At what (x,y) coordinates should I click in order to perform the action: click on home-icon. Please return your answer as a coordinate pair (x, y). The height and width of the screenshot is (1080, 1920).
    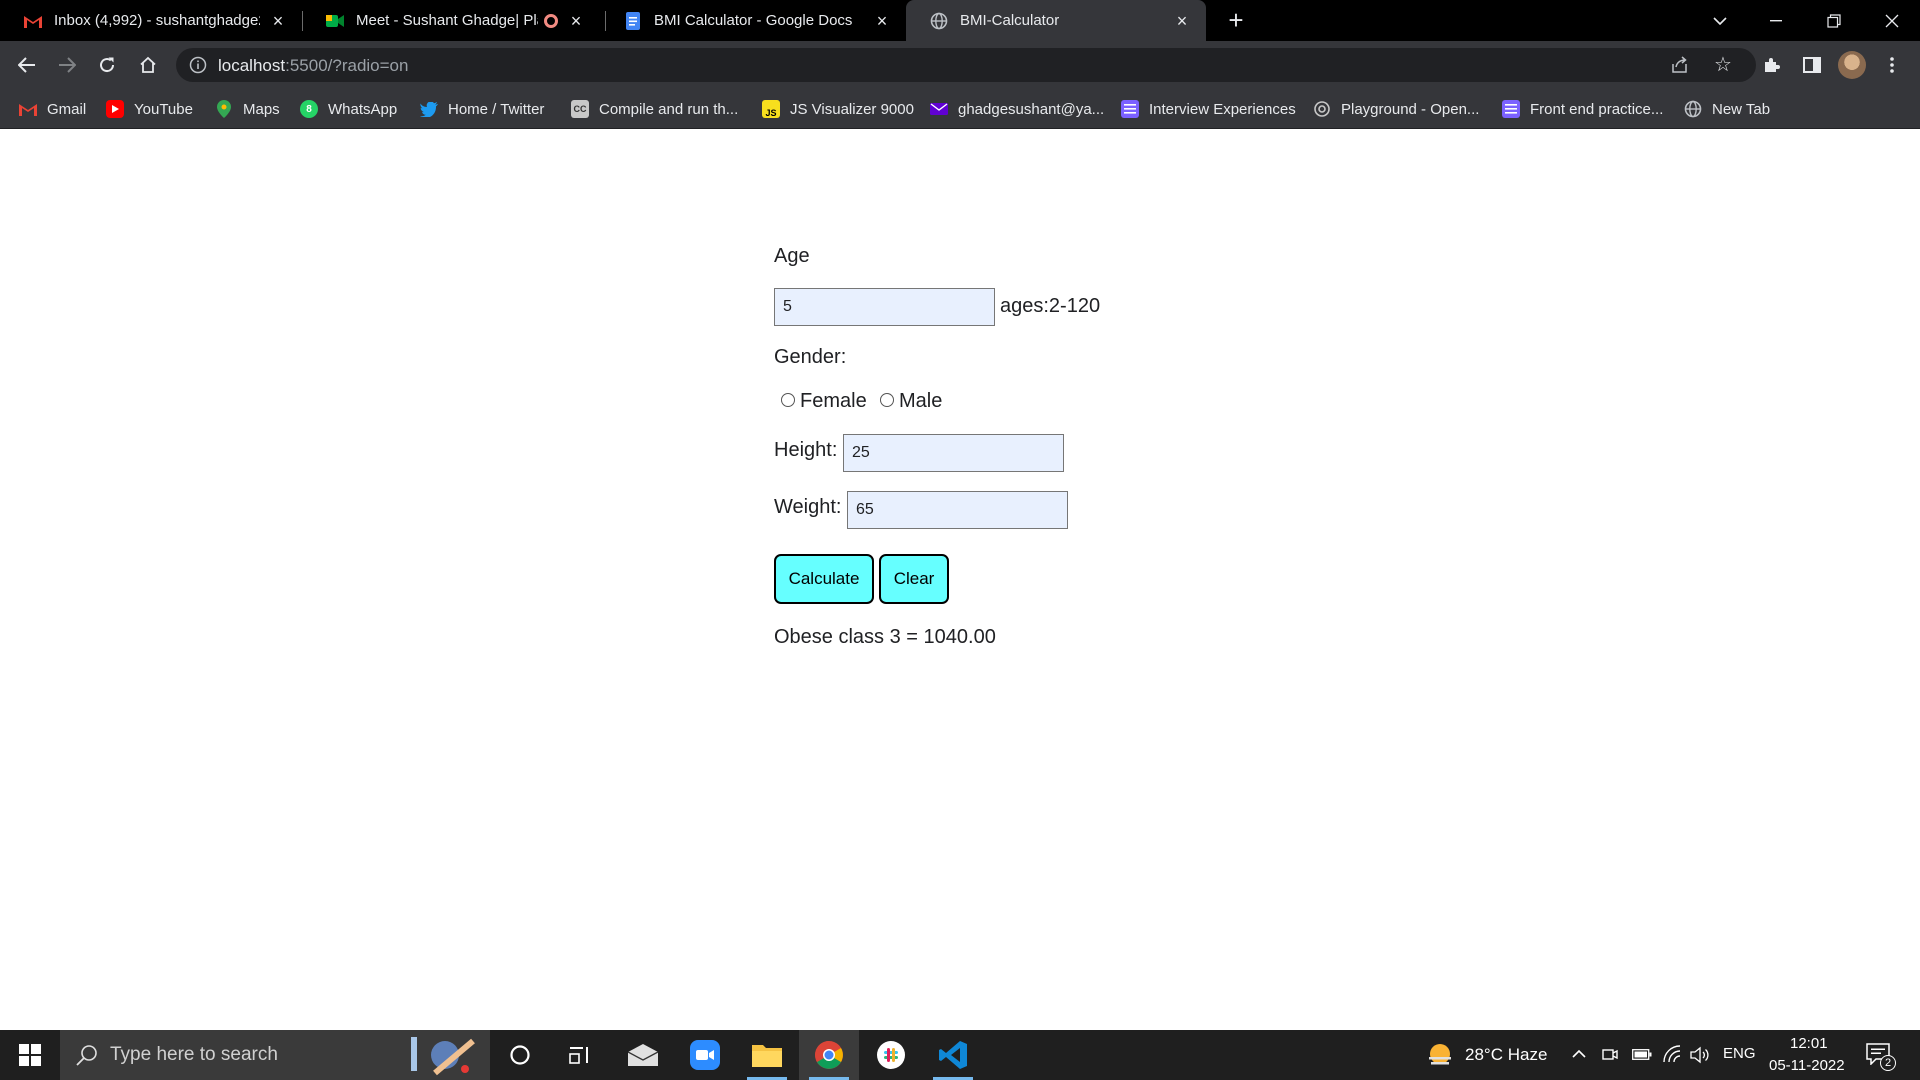
    Looking at the image, I should click on (148, 64).